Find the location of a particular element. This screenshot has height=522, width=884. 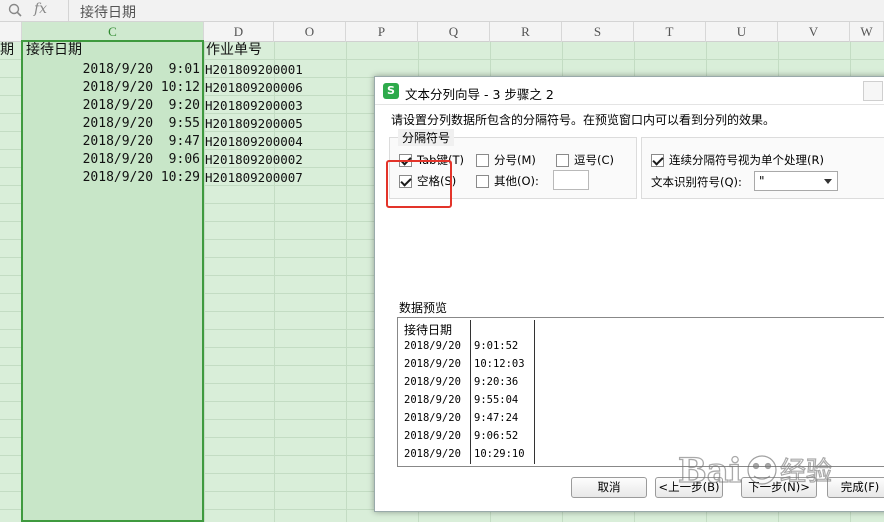

semicolon-checkbox: 分号(M) is located at coordinates (506, 160).